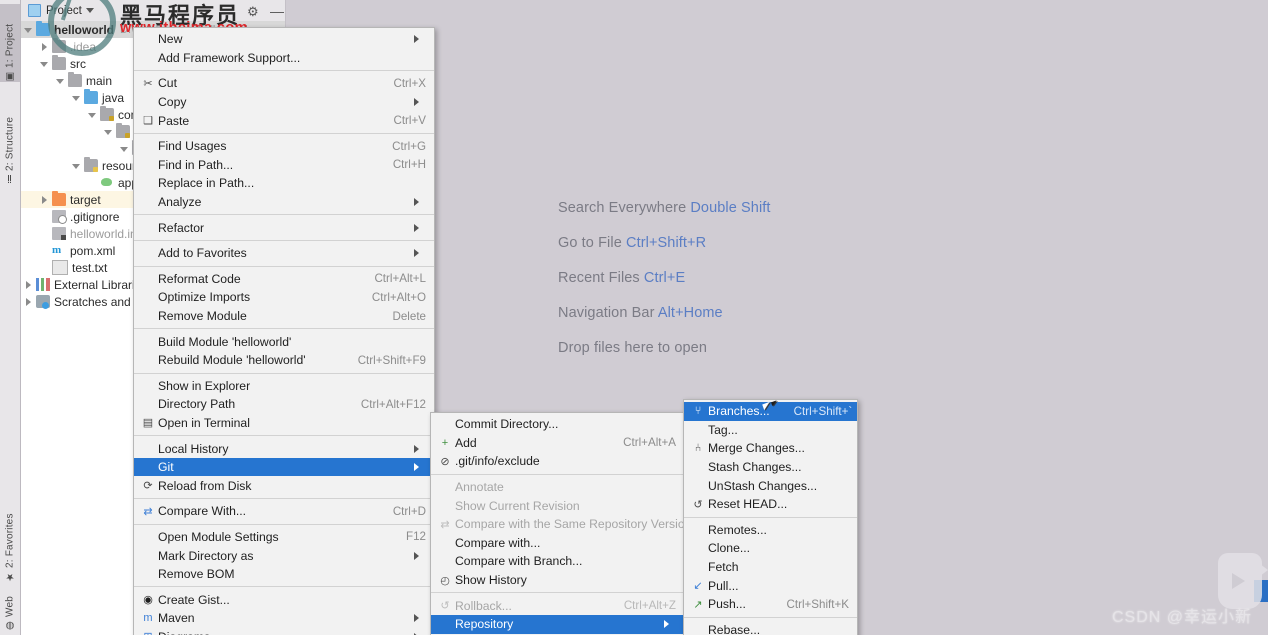  I want to click on toolwindow-button-web: ◍ Web, so click(10, 608).